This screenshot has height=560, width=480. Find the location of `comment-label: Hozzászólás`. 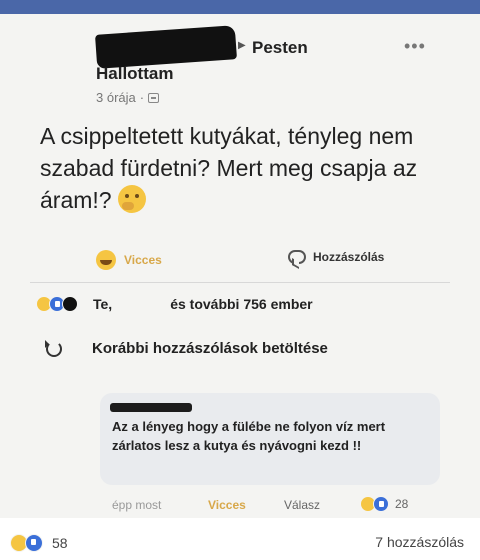

comment-label: Hozzászólás is located at coordinates (349, 257).